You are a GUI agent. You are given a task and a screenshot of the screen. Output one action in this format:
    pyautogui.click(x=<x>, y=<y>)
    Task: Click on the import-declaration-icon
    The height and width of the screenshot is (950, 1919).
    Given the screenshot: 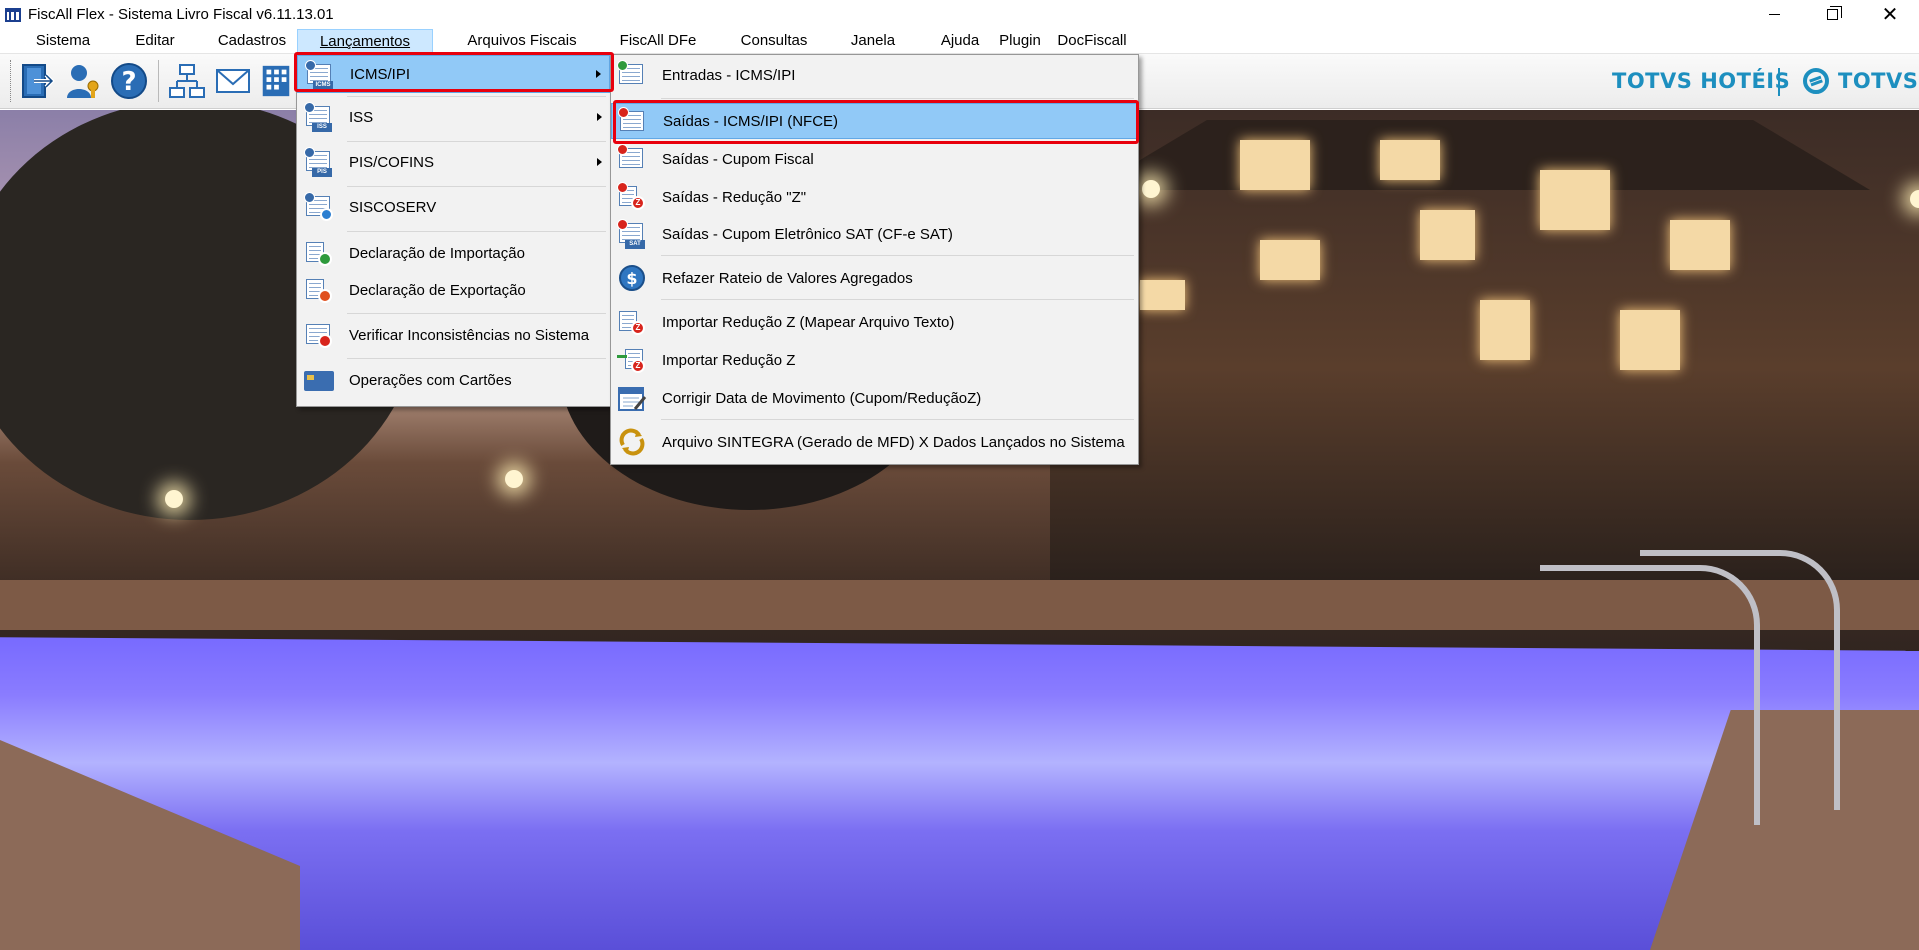 What is the action you would take?
    pyautogui.click(x=319, y=253)
    